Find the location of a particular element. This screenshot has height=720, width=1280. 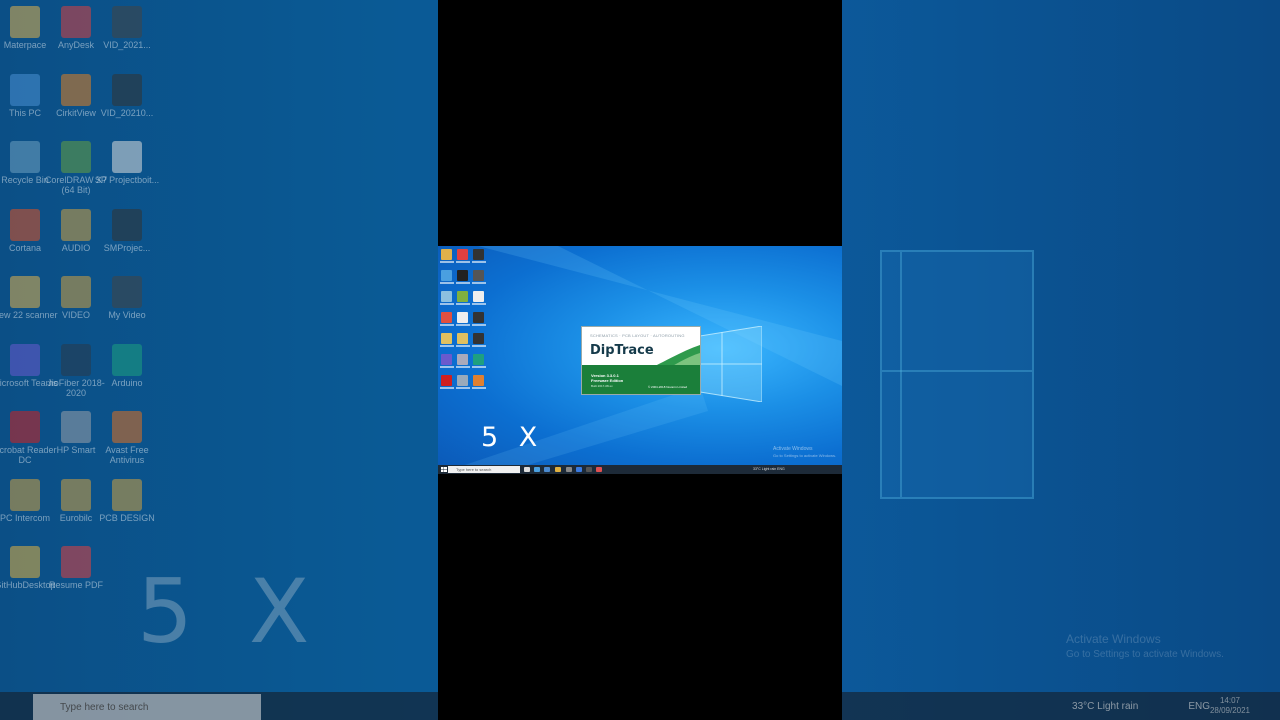

desktop-icon: My Video is located at coordinates (127, 298).